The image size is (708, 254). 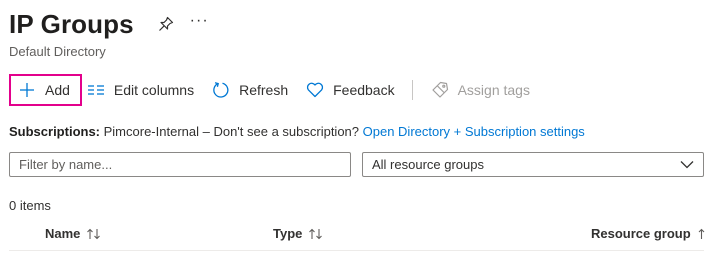 I want to click on column-header-name: Name, so click(x=73, y=233).